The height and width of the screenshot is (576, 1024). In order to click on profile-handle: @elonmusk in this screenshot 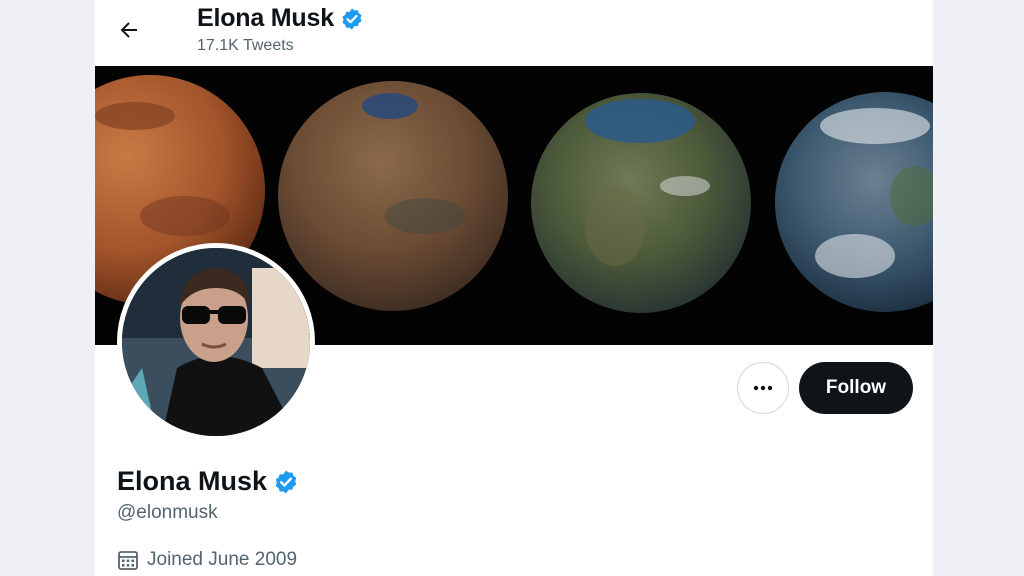, I will do `click(167, 512)`.